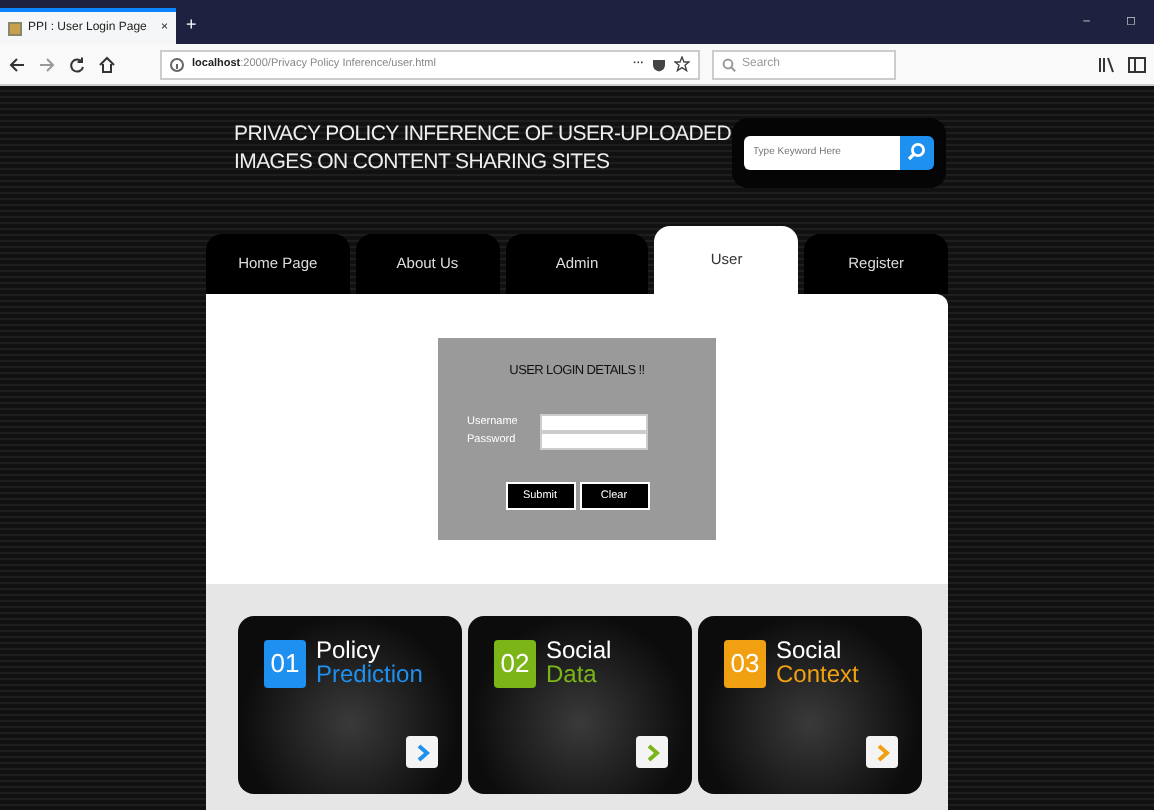 The height and width of the screenshot is (810, 1154). I want to click on arrow-button, so click(422, 752).